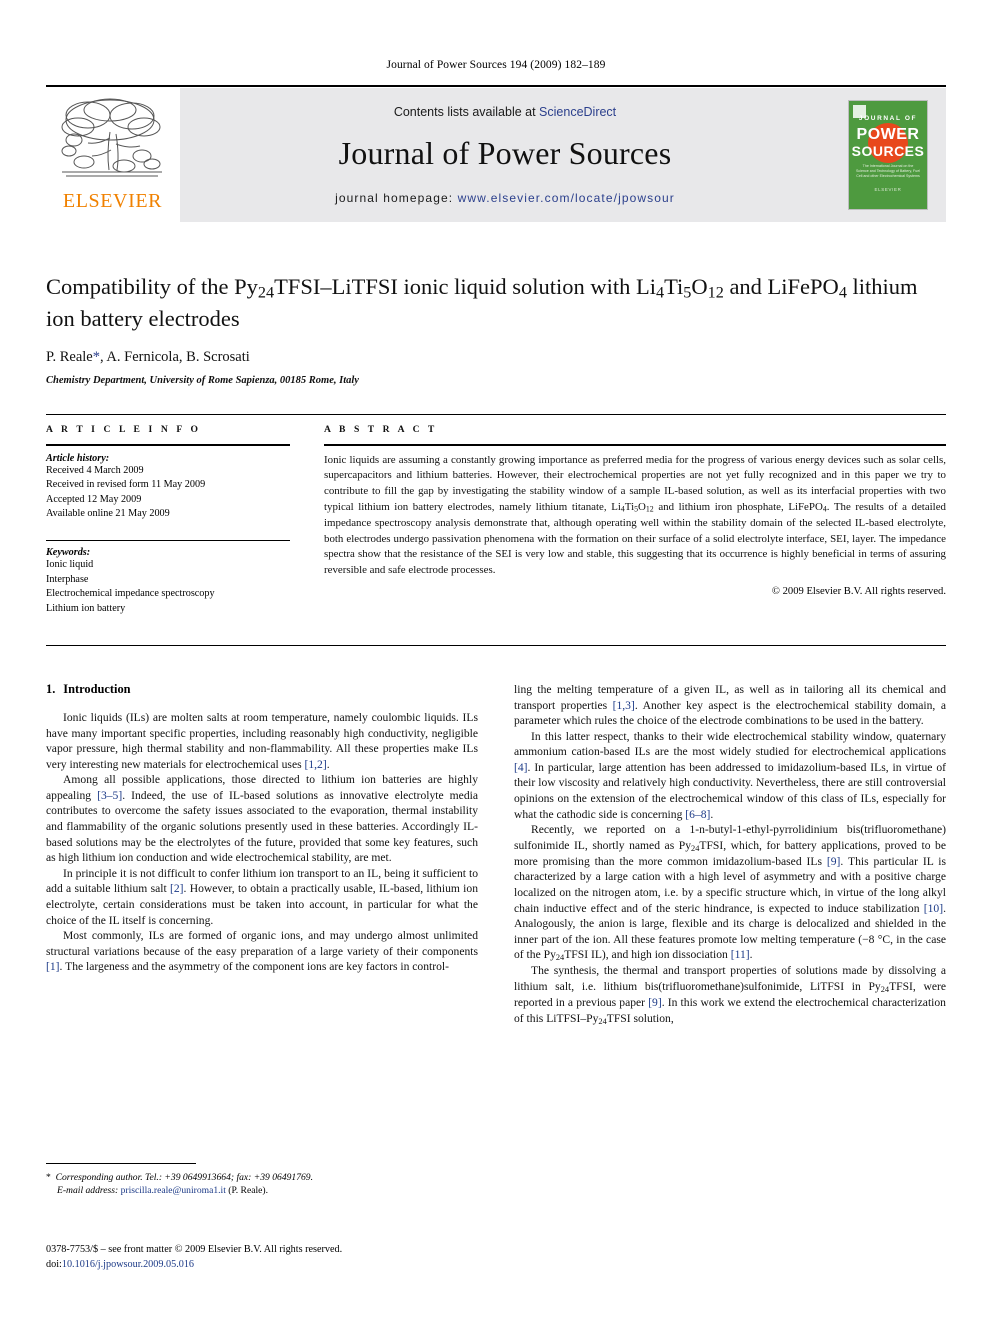  I want to click on cover-footer-text: ELSEVIER, so click(888, 189).